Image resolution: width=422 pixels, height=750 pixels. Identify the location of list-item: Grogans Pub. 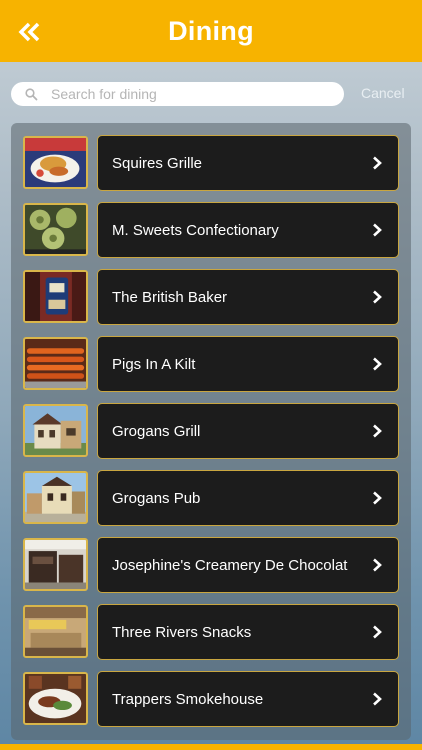
(211, 498).